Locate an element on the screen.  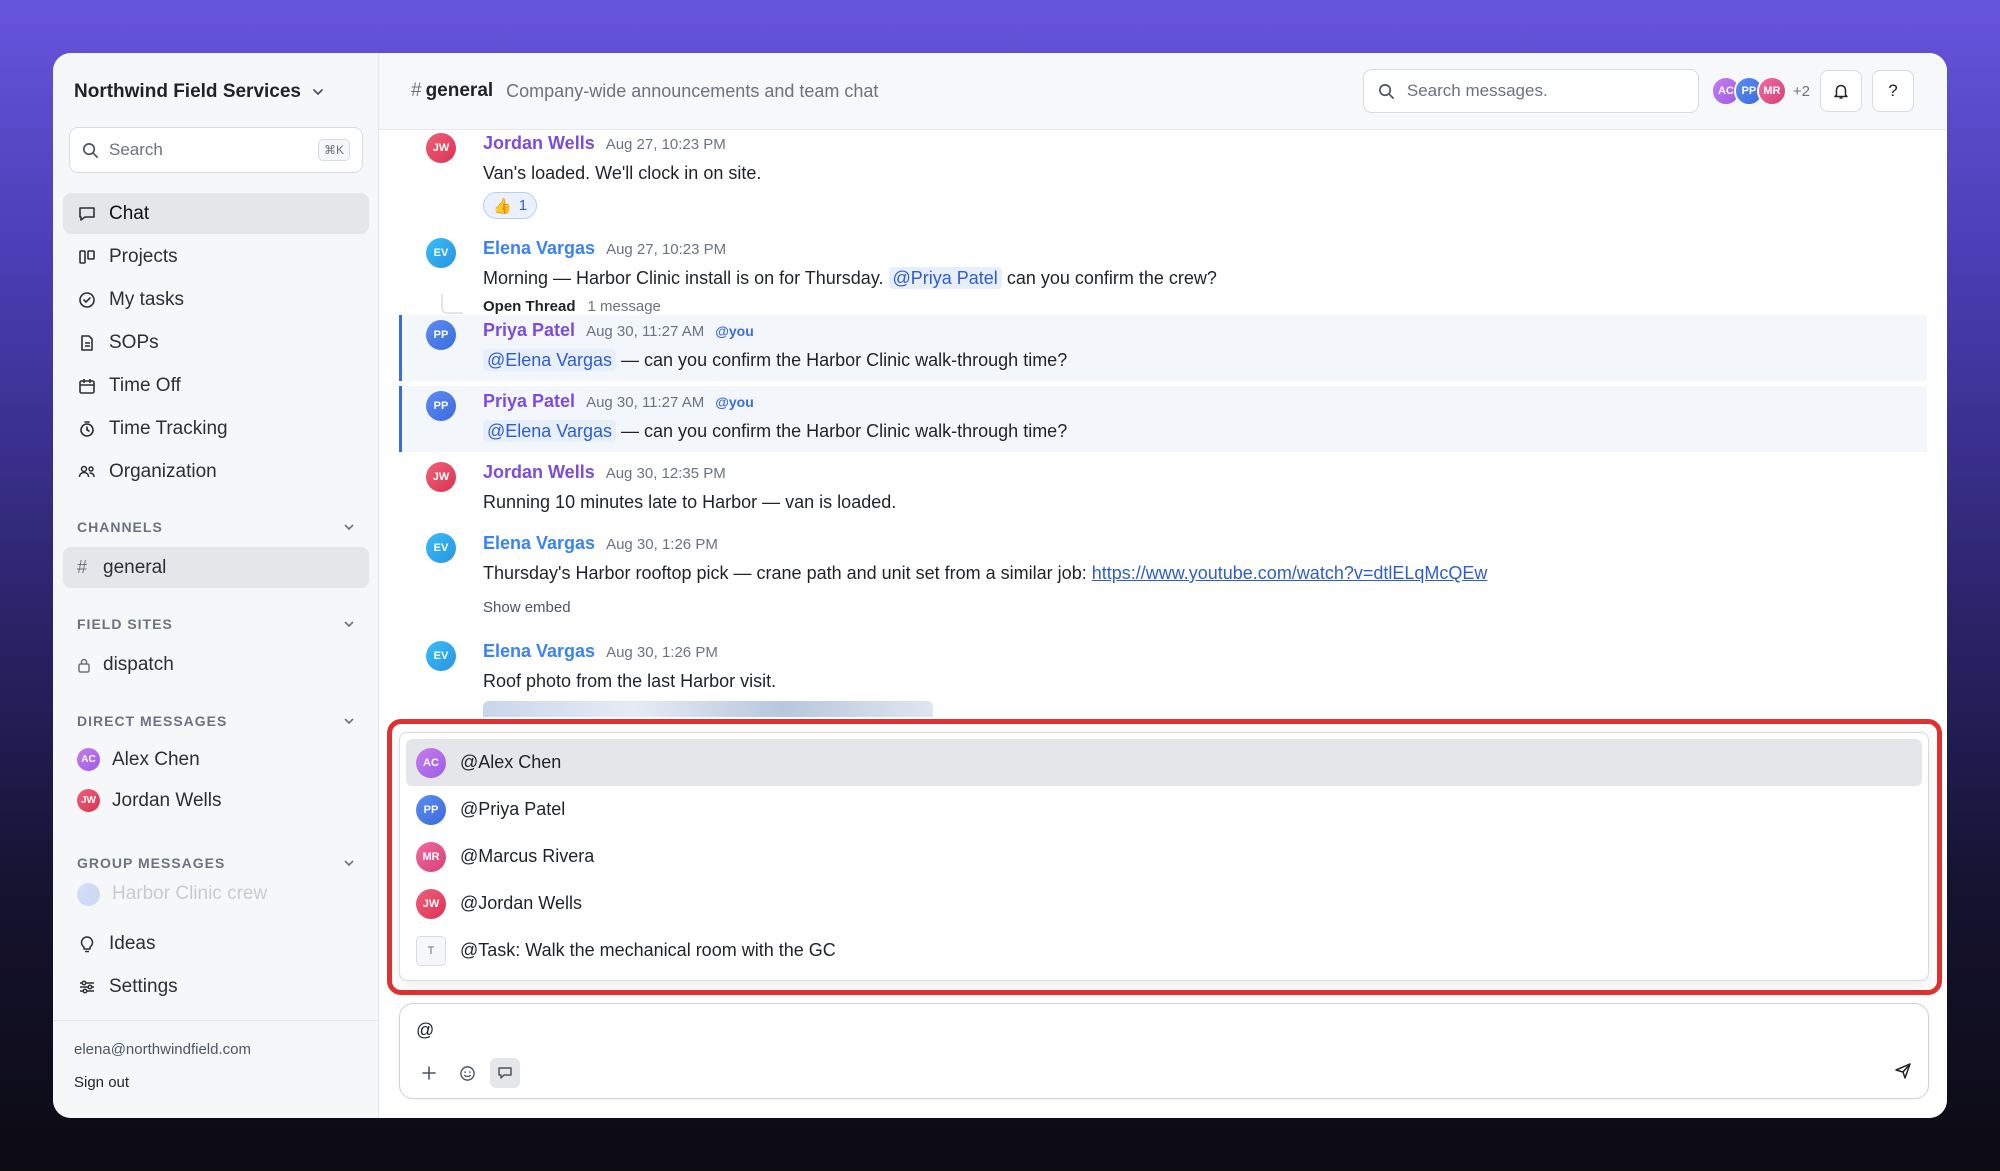
message-time: Aug 30, 1:26 PM is located at coordinates (662, 652).